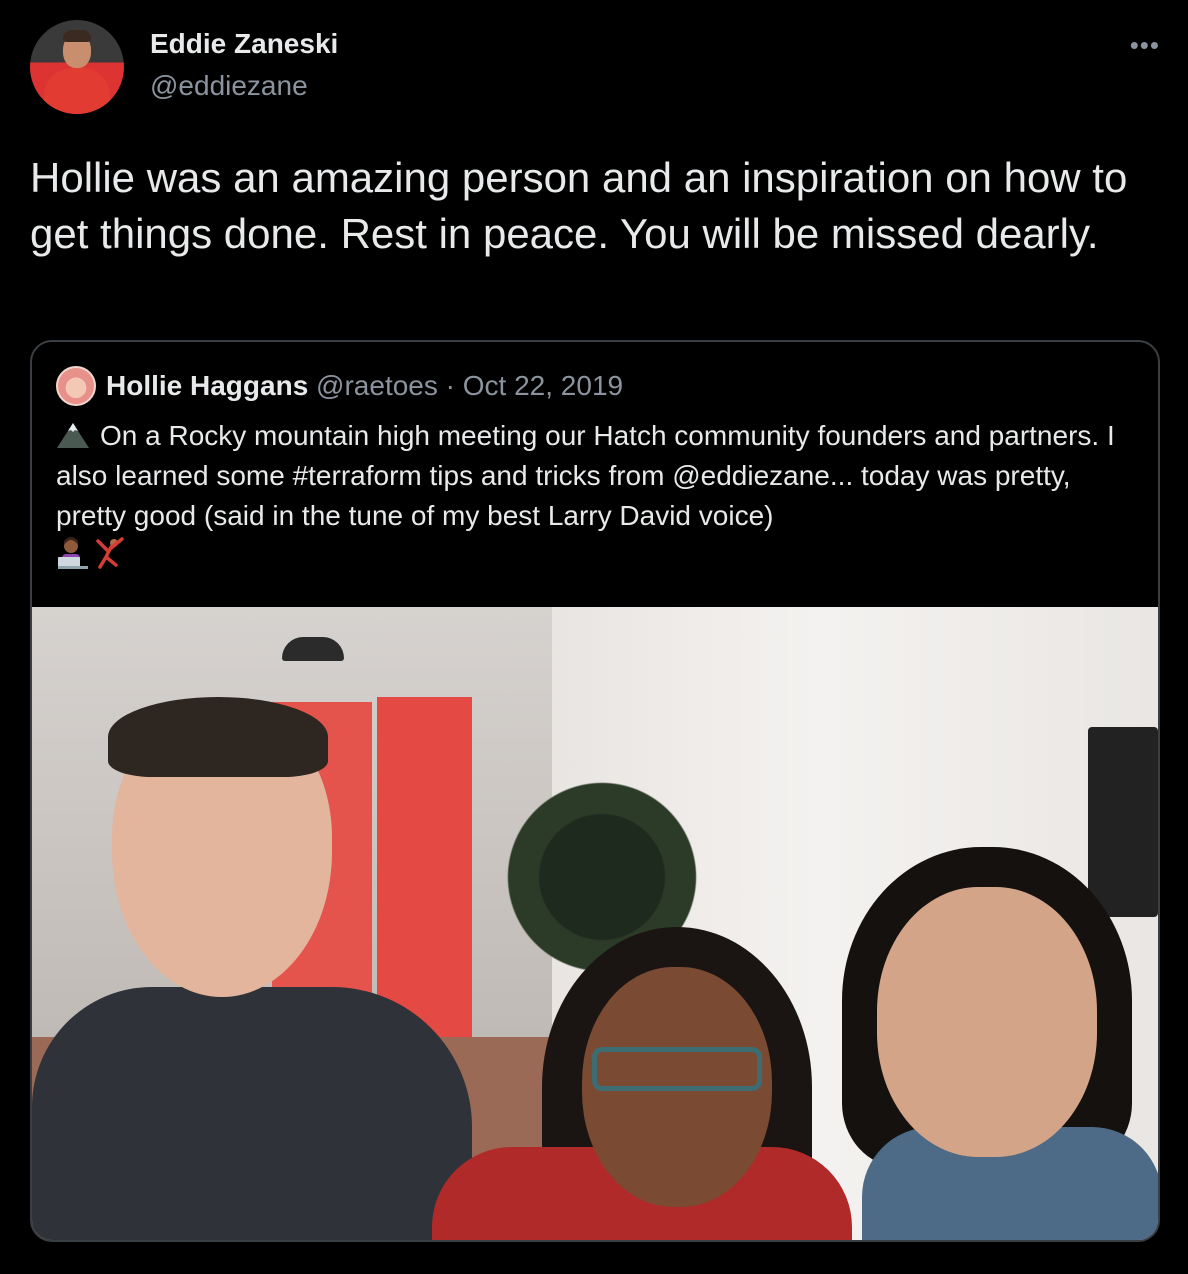  I want to click on photo-lamp, so click(313, 649).